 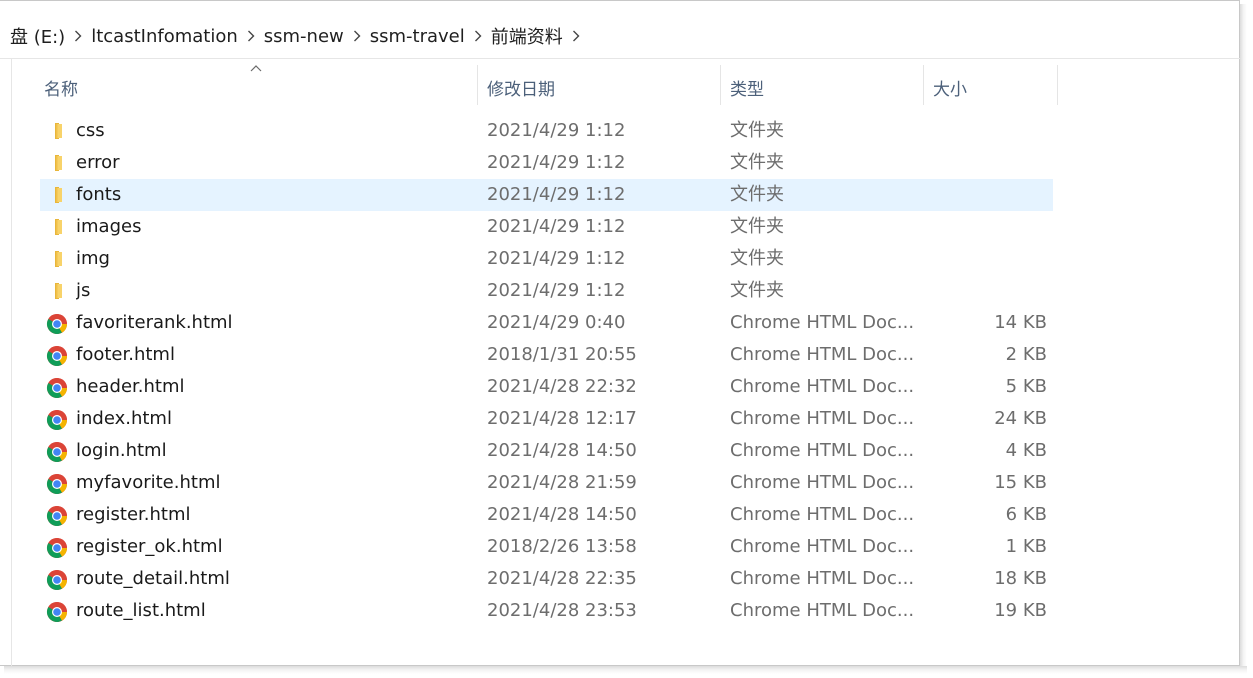 What do you see at coordinates (130, 386) in the screenshot?
I see `file-name: header.html` at bounding box center [130, 386].